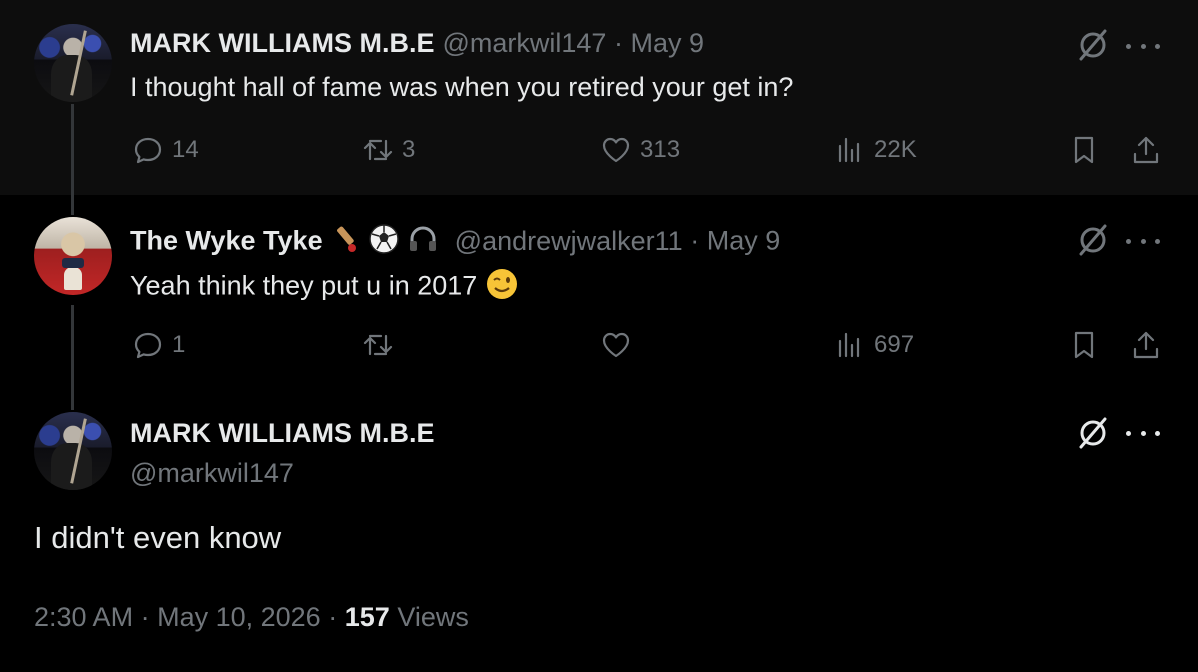 This screenshot has width=1198, height=672. What do you see at coordinates (569, 241) in the screenshot?
I see `author-handle: @andrewjwalker11` at bounding box center [569, 241].